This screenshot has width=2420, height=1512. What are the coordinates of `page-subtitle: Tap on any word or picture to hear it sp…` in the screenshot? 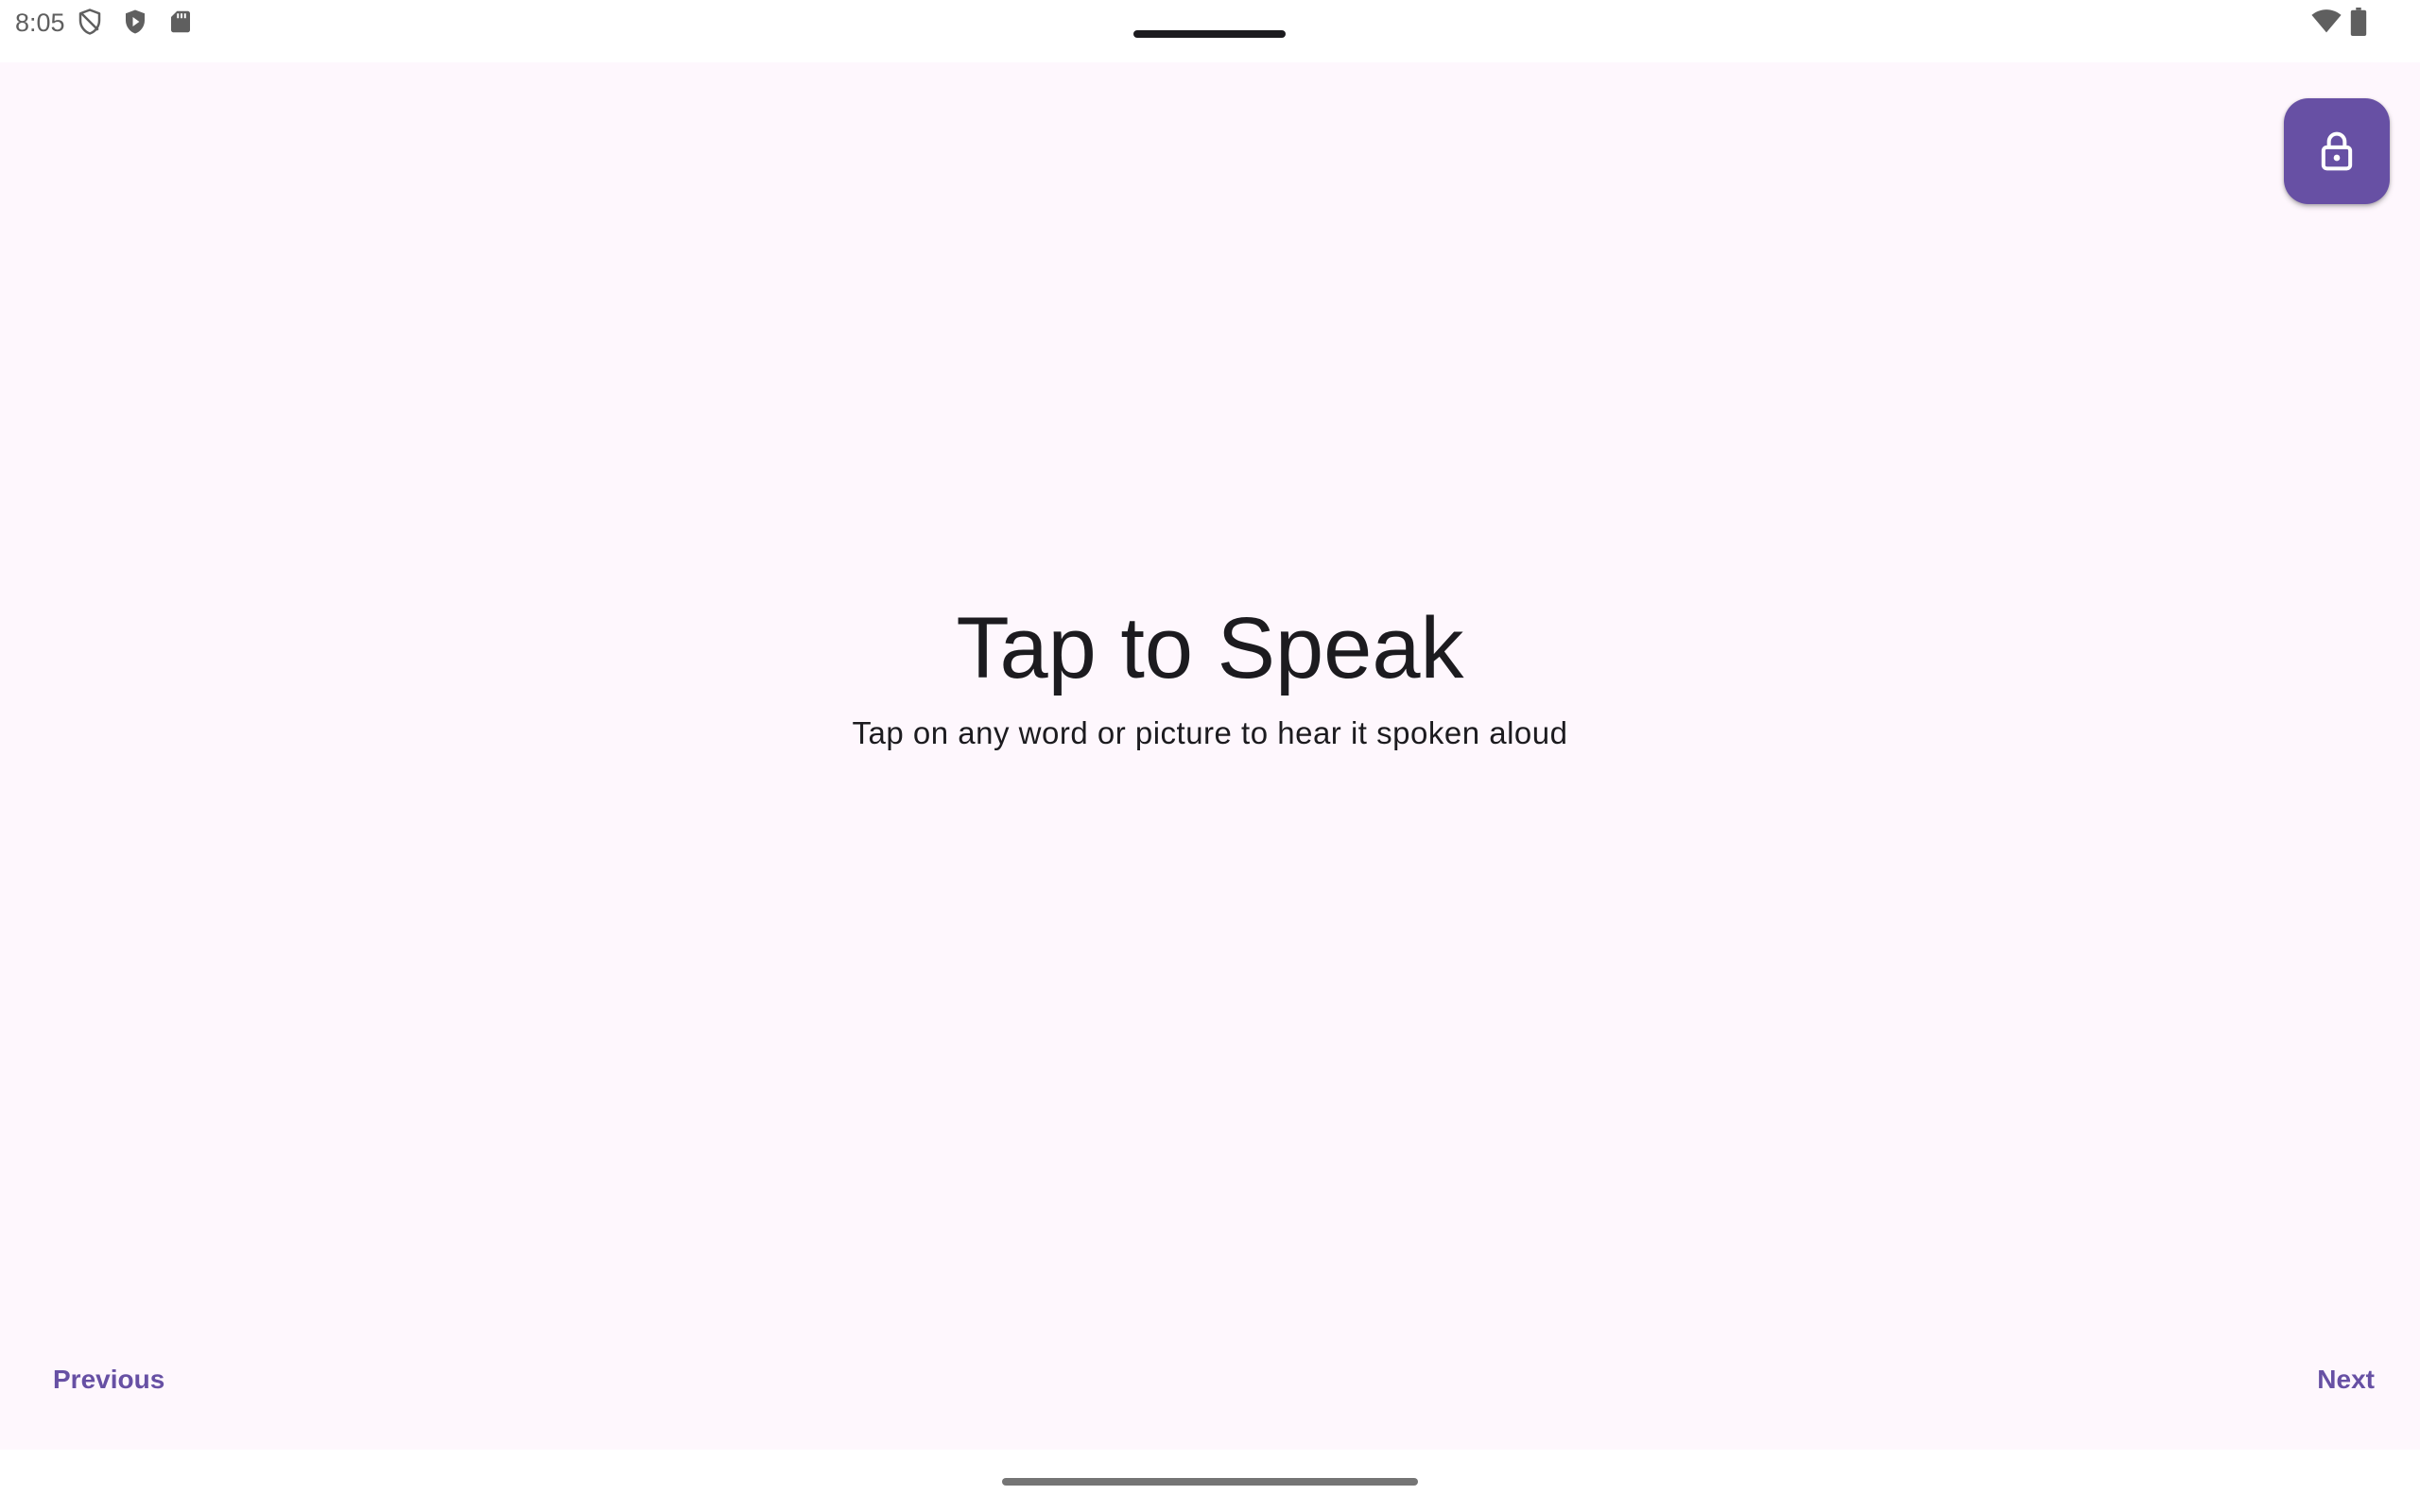 It's located at (1210, 732).